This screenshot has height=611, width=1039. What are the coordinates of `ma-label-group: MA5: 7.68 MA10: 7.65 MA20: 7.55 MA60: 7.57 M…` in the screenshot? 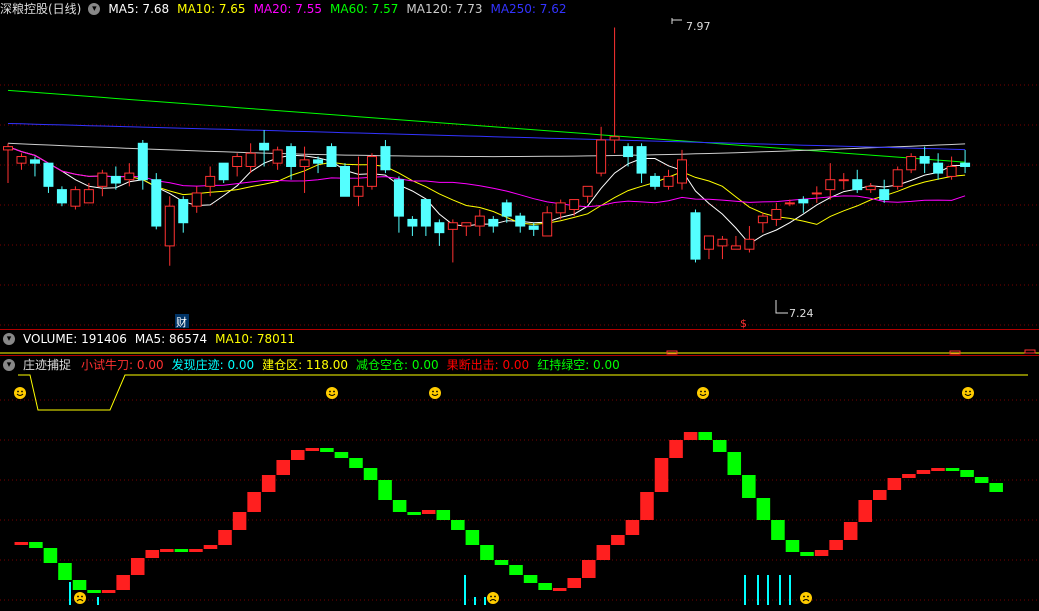 It's located at (341, 9).